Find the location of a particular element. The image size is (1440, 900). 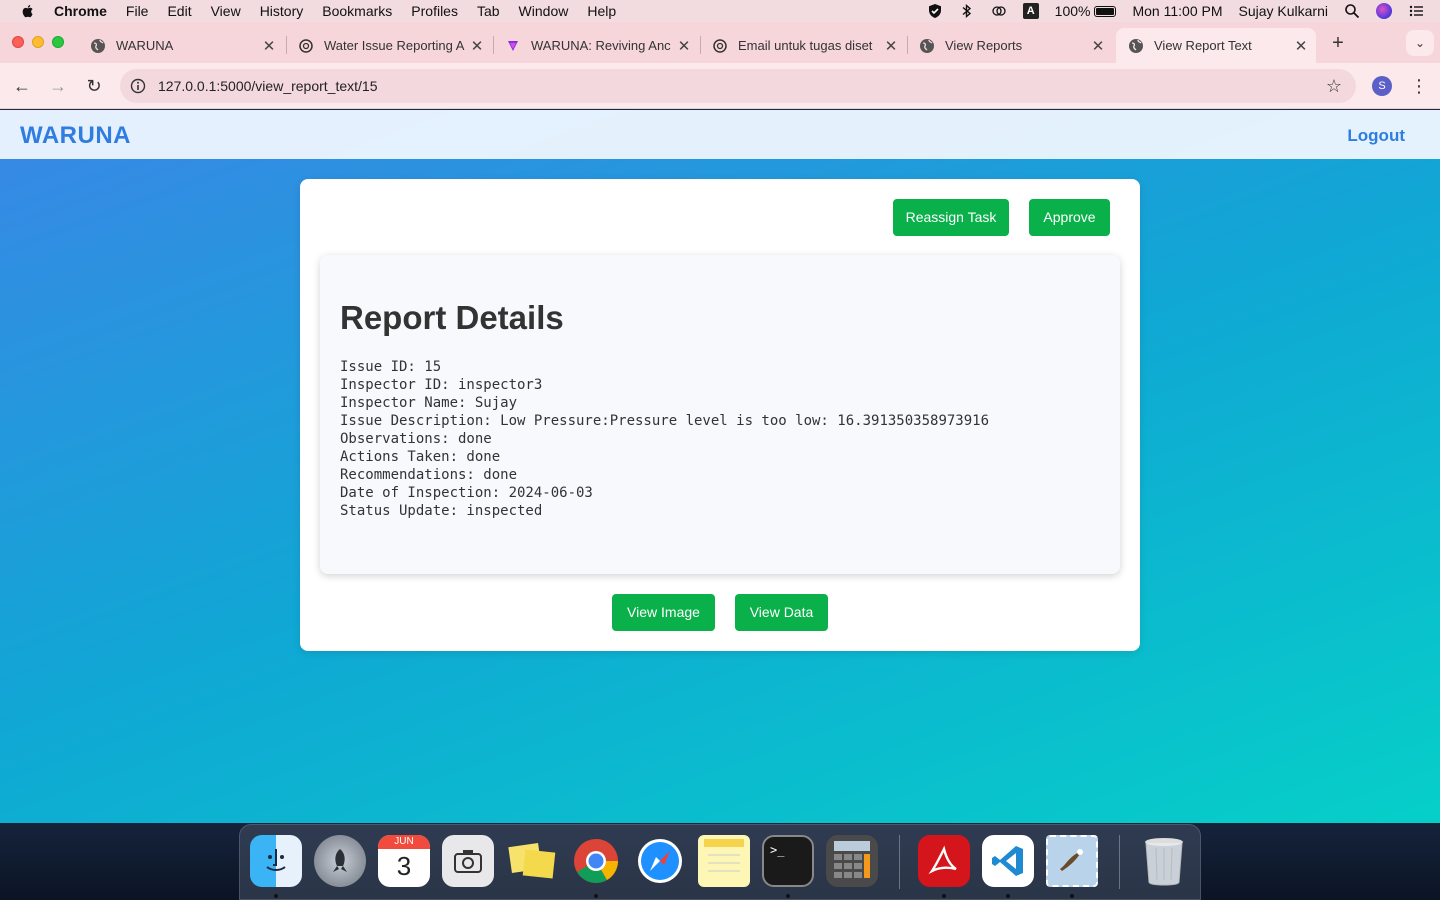

minimize-window-button is located at coordinates (38, 42).